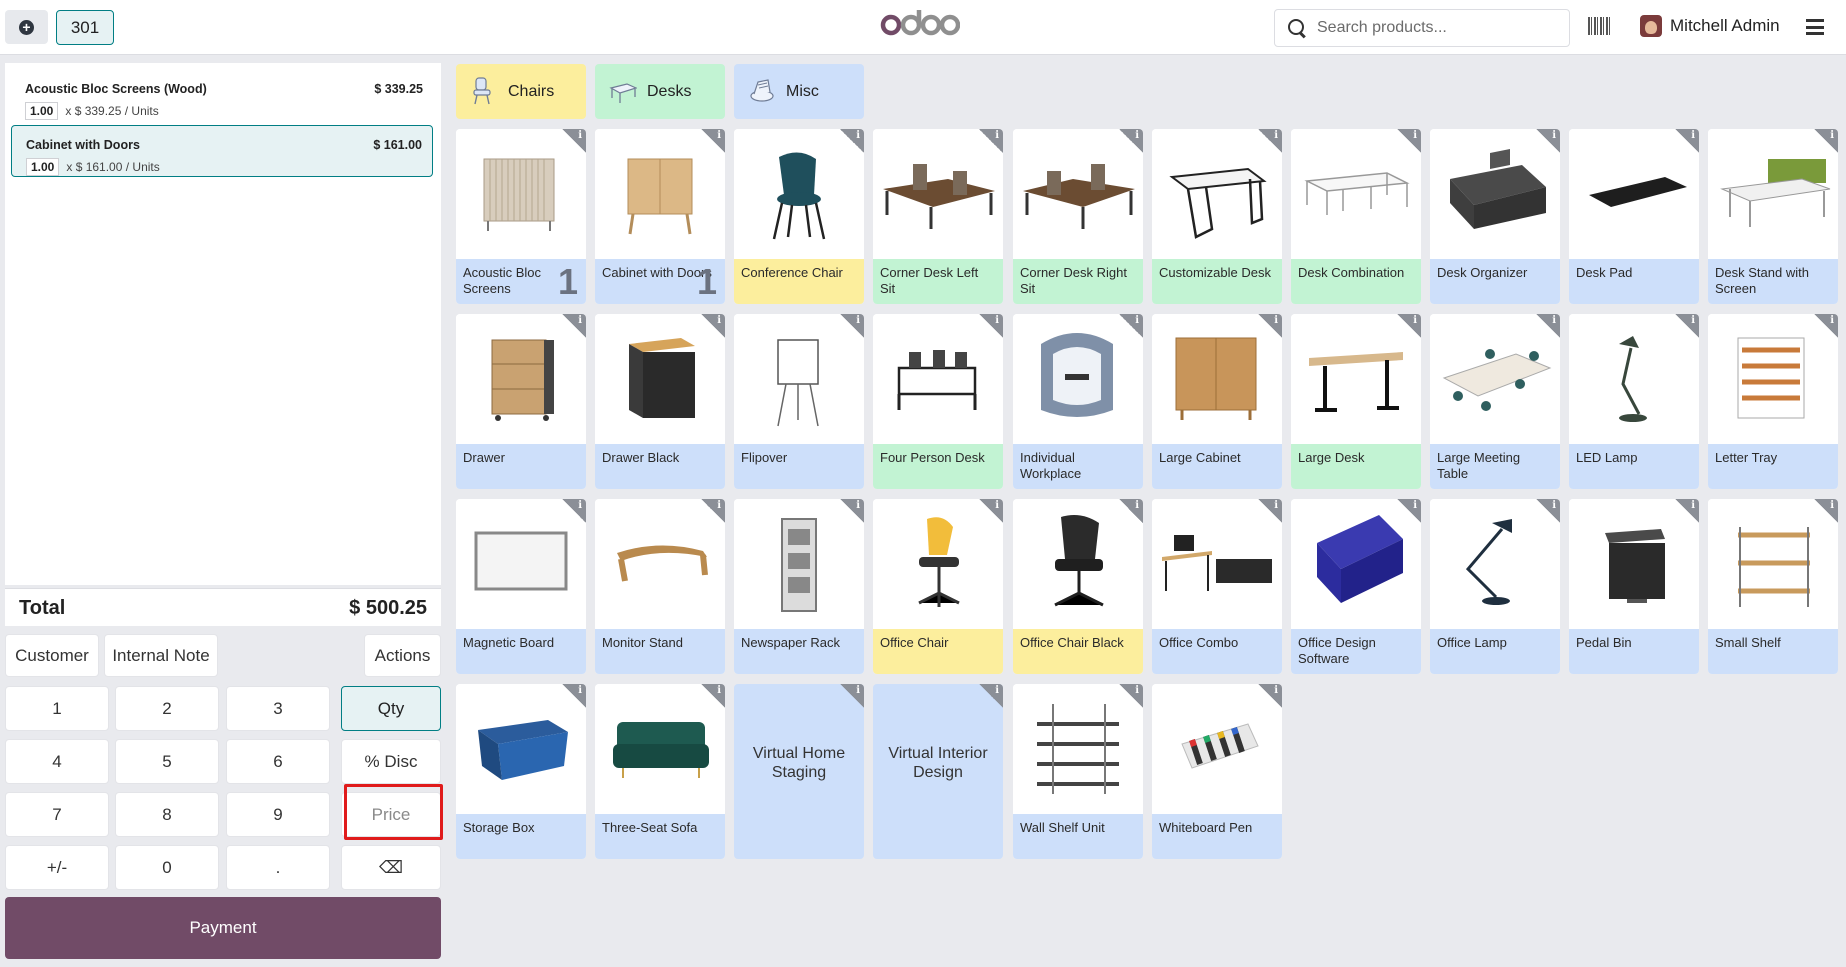 The height and width of the screenshot is (967, 1846). I want to click on product-card: Four Person Desk i, so click(938, 401).